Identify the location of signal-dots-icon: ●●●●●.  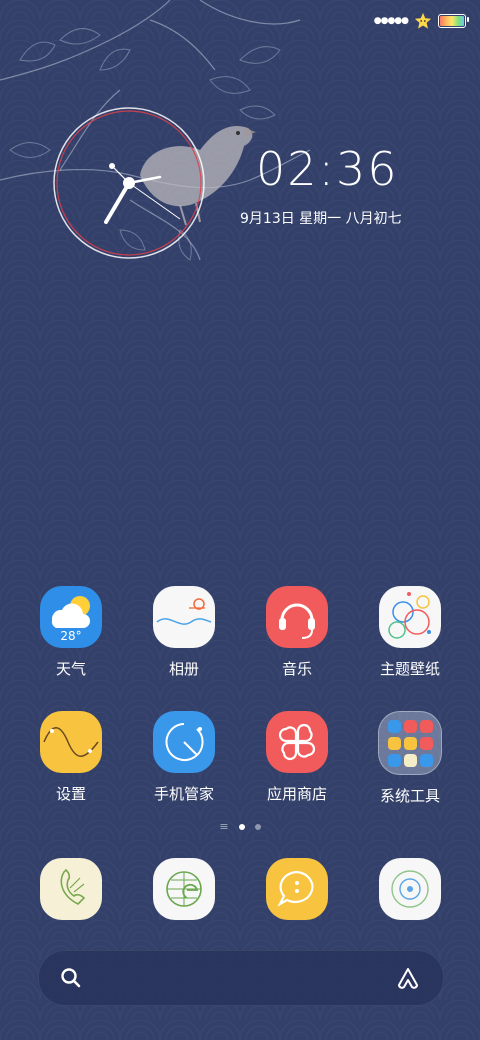
(391, 21).